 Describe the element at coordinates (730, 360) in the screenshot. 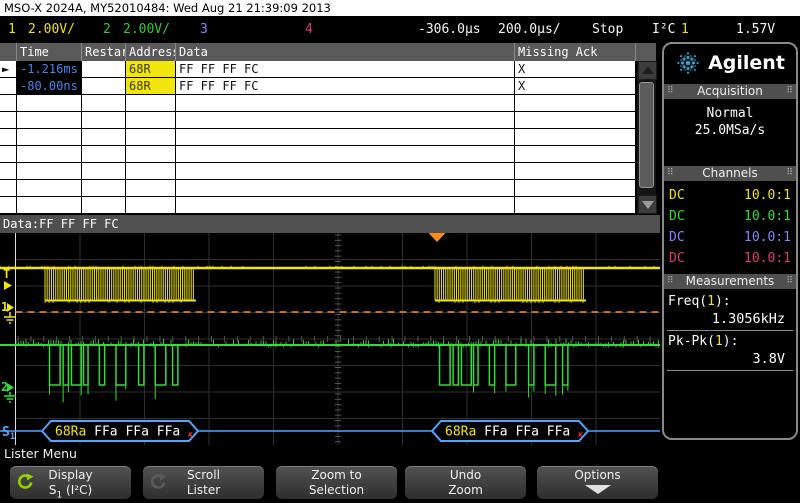

I see `measurement-pkpk-value: 3.8V` at that location.